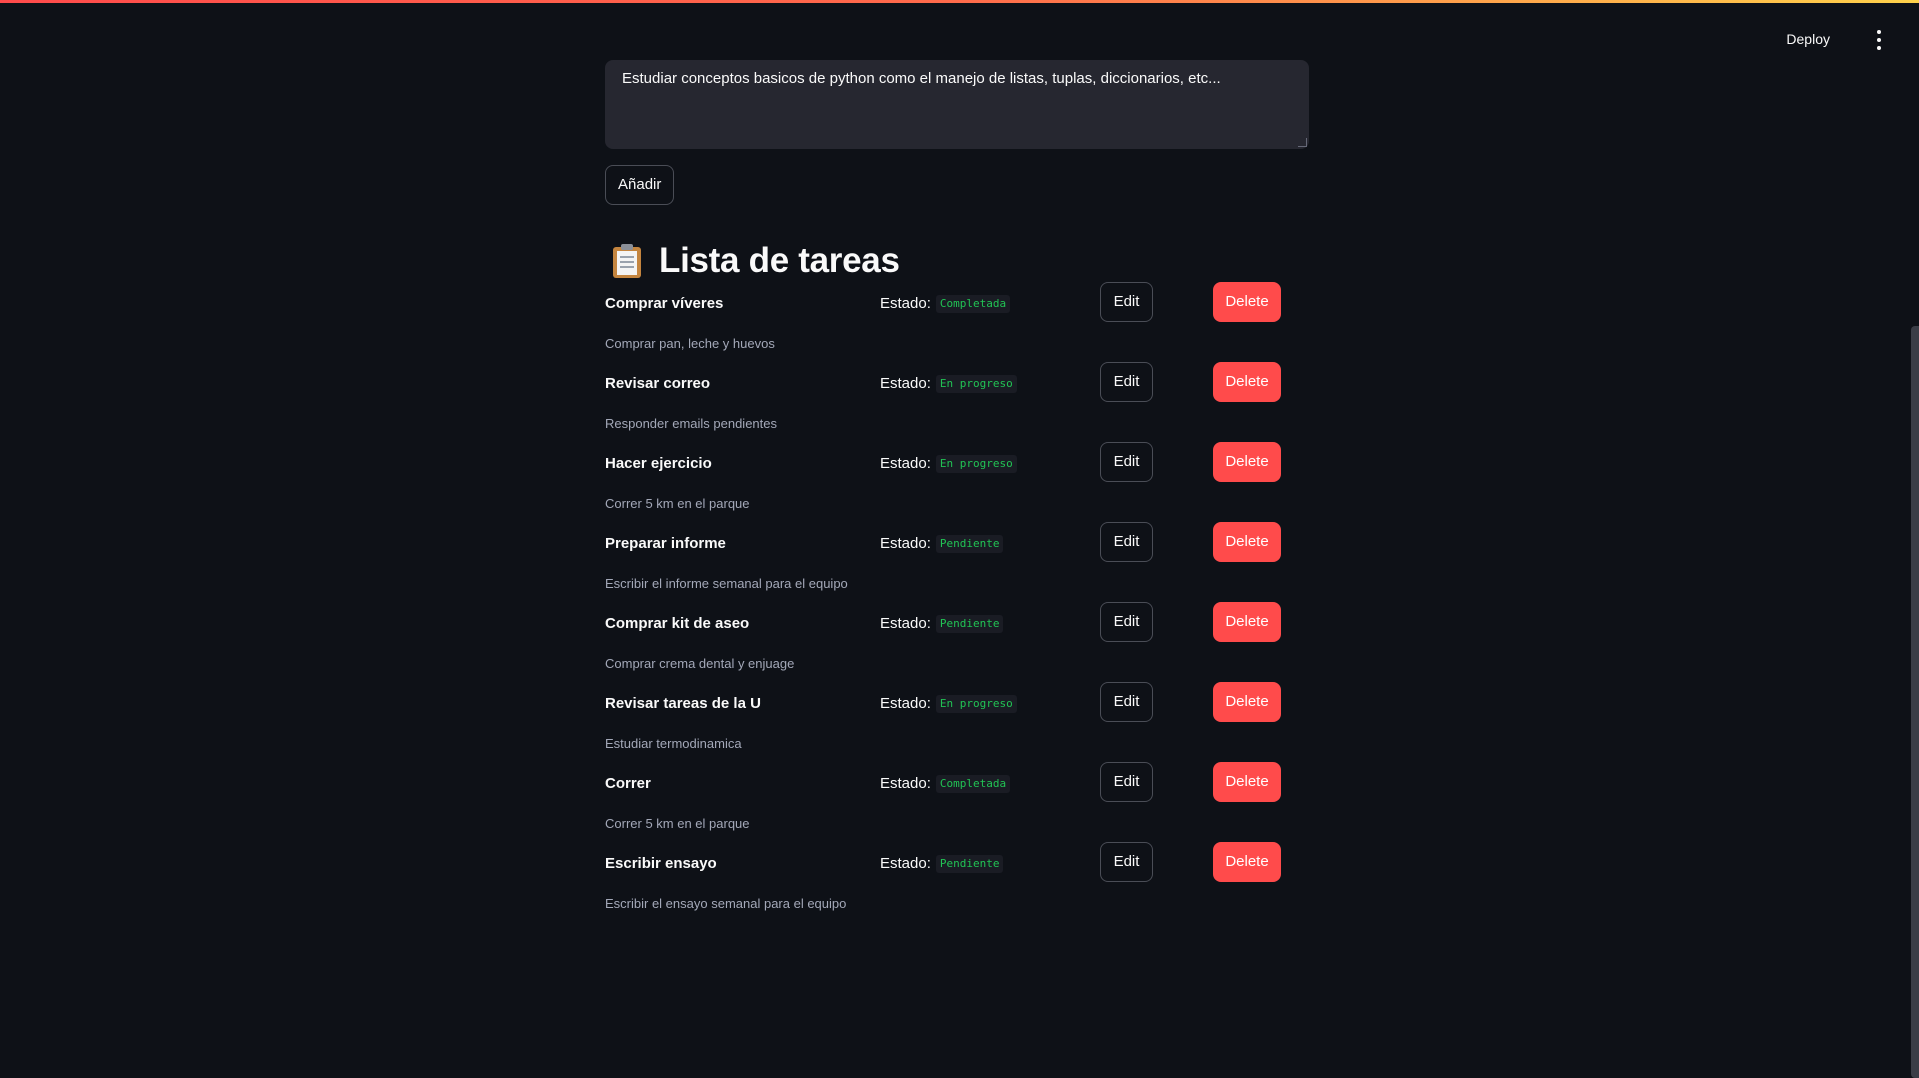 The width and height of the screenshot is (1919, 1078). Describe the element at coordinates (691, 423) in the screenshot. I see `task-description: Responder emails pendientes` at that location.